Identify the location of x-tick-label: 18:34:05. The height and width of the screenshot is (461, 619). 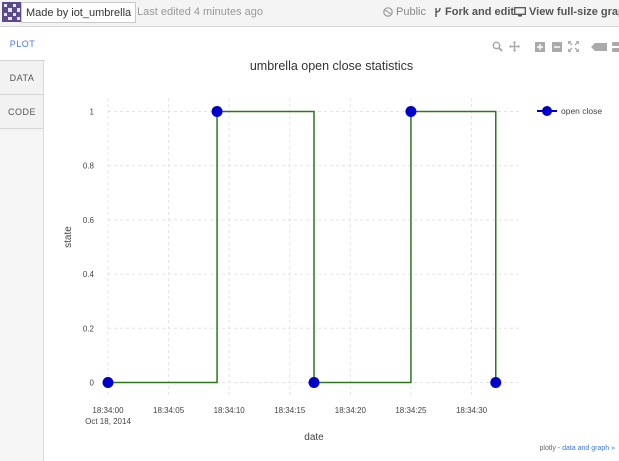
(169, 410).